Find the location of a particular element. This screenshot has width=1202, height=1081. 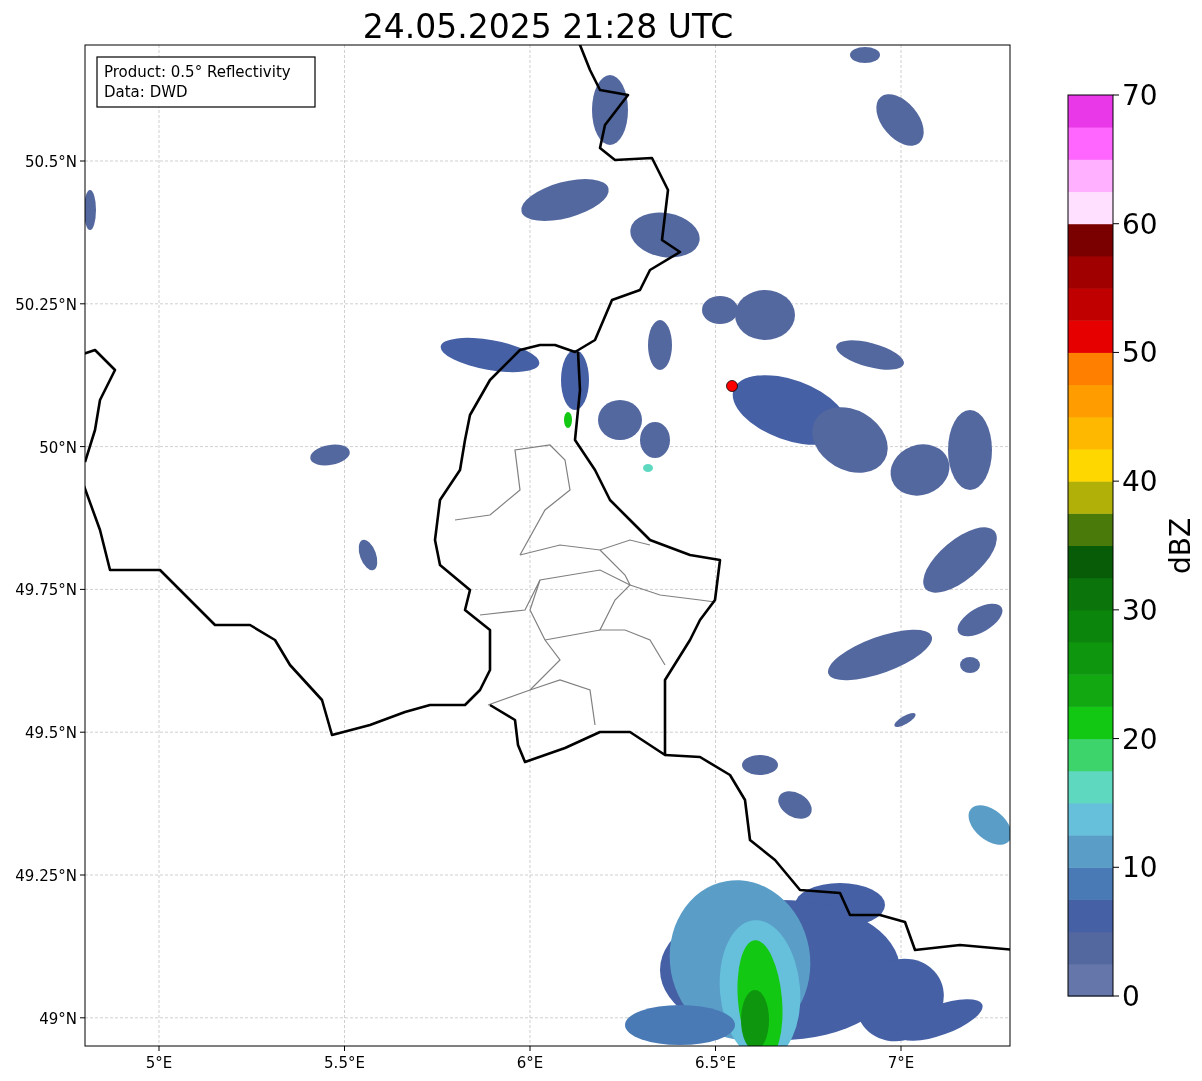

latitude-label: 50.25°N is located at coordinates (46, 304).